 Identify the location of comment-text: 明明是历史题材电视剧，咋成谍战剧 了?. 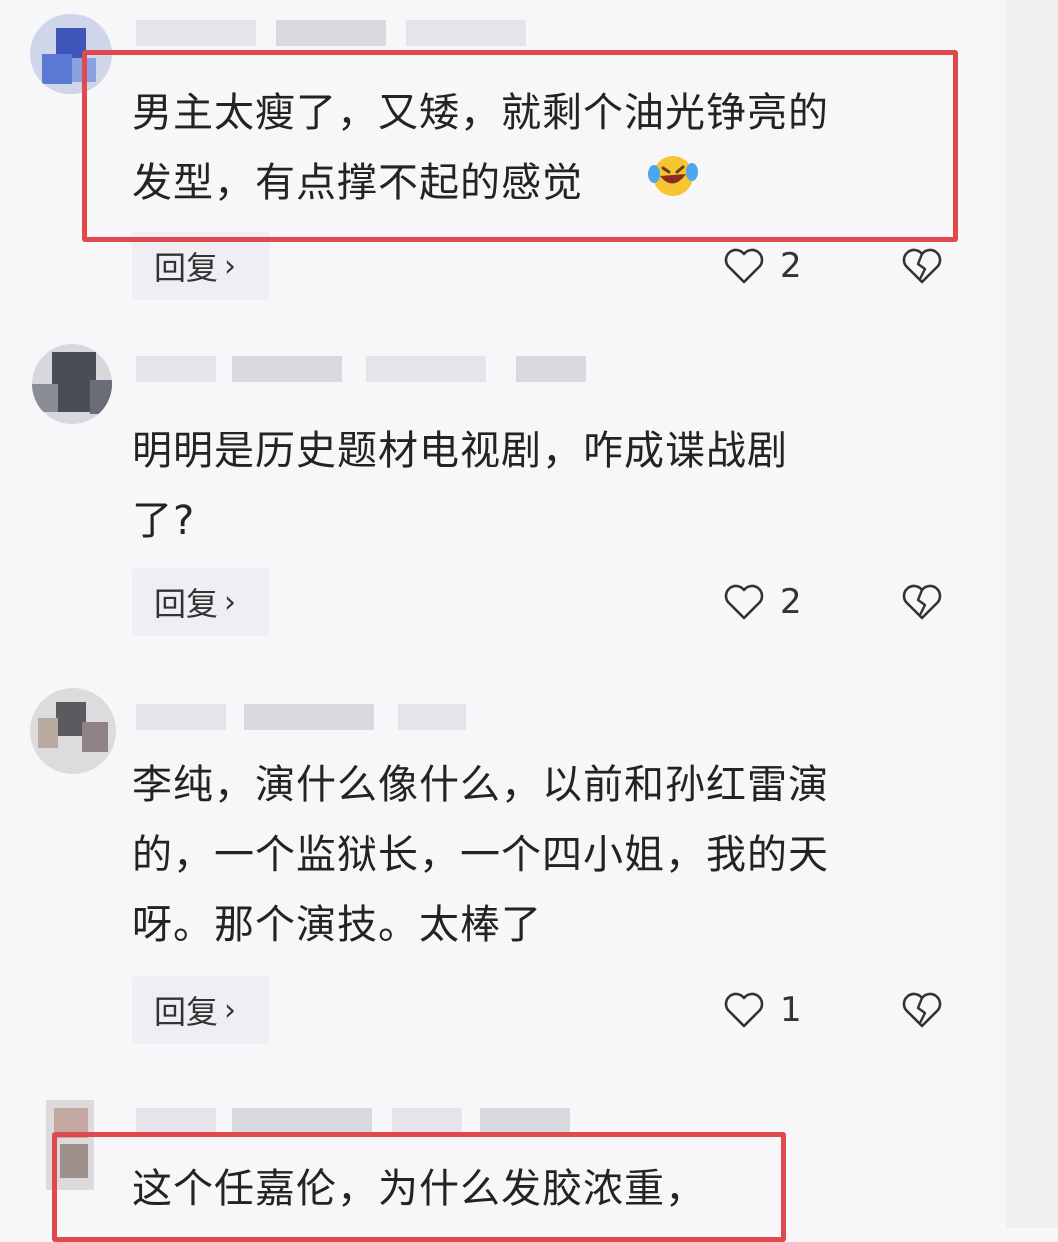
(460, 486).